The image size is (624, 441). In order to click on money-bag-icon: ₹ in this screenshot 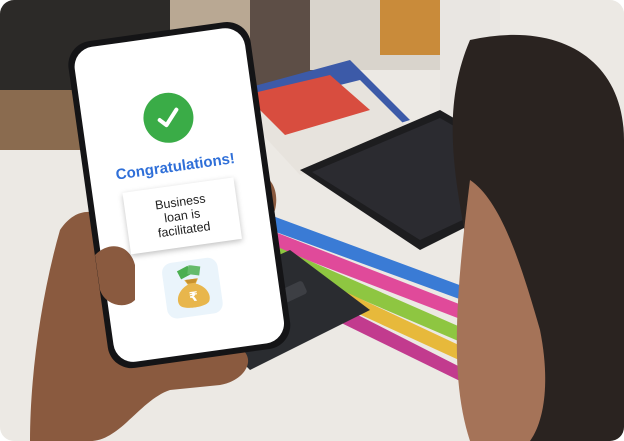, I will do `click(192, 288)`.